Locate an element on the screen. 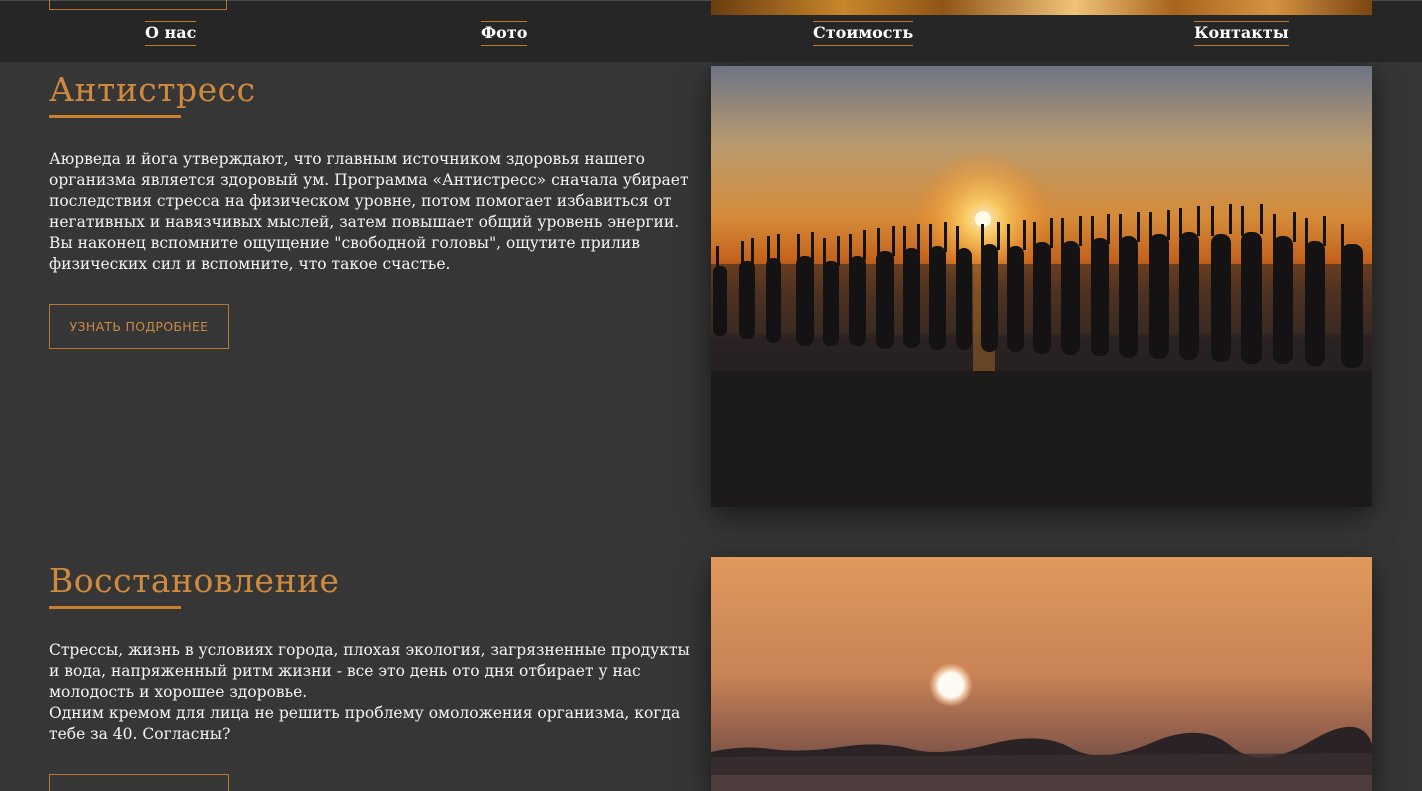  previous-section-photo-fragment is located at coordinates (1041, 7).